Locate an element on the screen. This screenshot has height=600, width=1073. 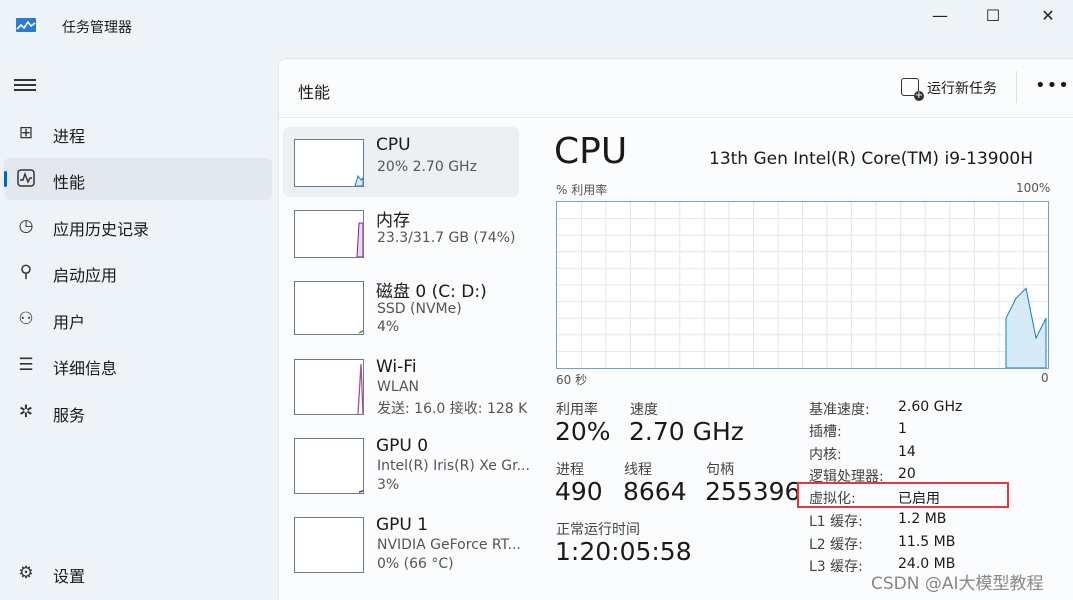
watermark: CSDN @AI大模型教程 is located at coordinates (957, 584).